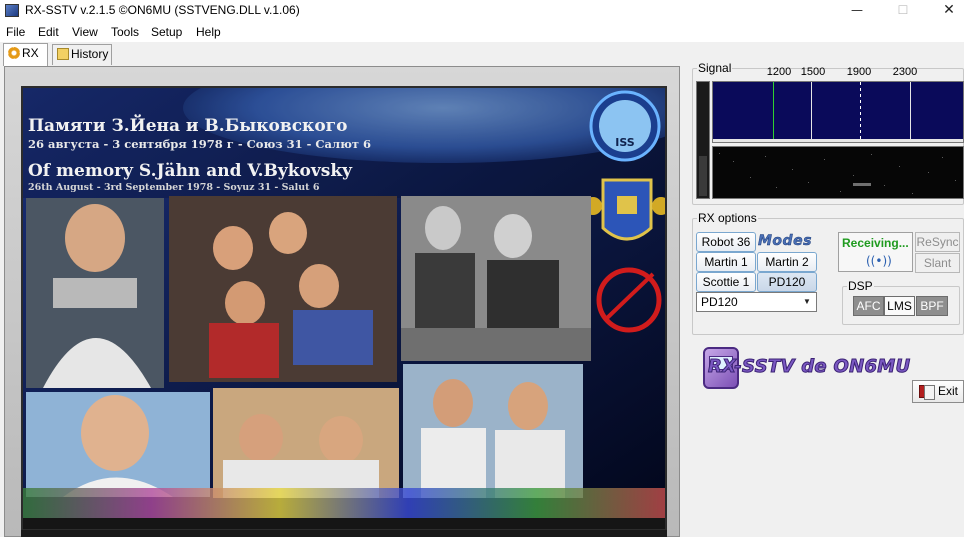 This screenshot has height=537, width=964. I want to click on afc-toggle: AFC, so click(868, 306).